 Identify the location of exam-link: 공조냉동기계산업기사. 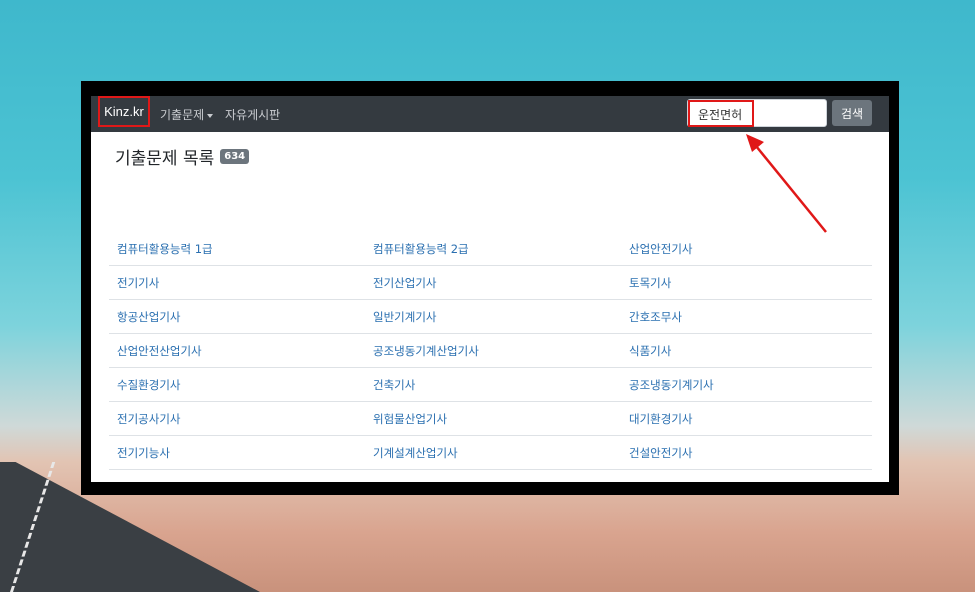
(426, 351).